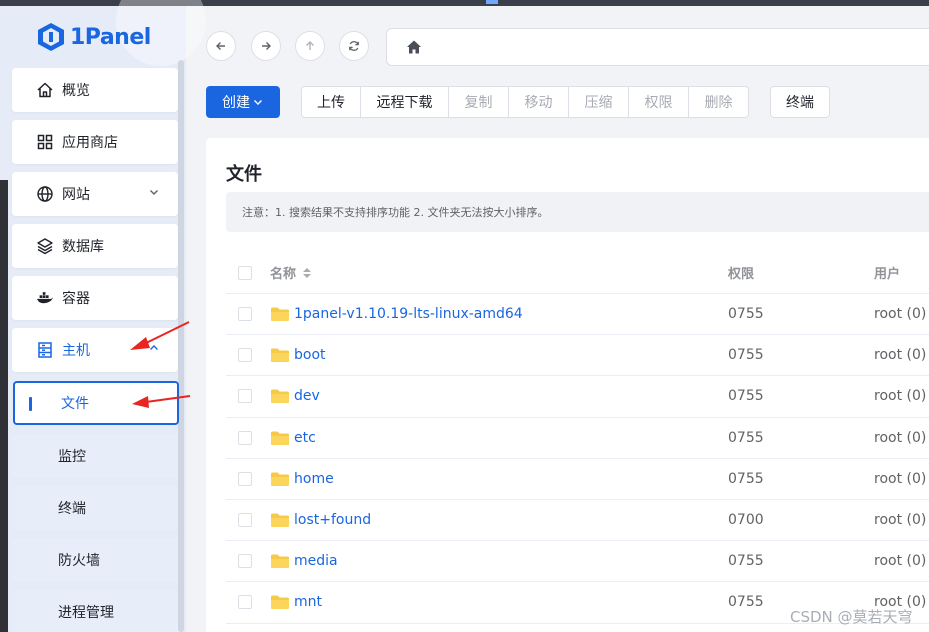 Image resolution: width=929 pixels, height=632 pixels. Describe the element at coordinates (95, 350) in the screenshot. I see `sidebar-item-host: 主机` at that location.